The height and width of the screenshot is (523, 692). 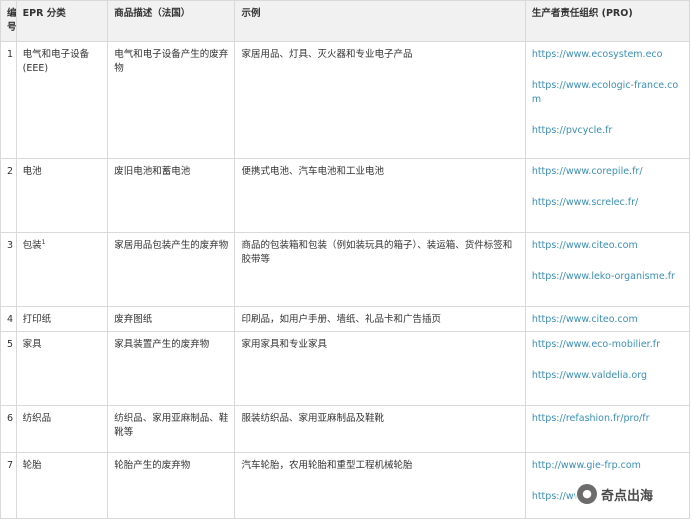 I want to click on row-description: 家居用品包装产生的废弃物, so click(x=171, y=269).